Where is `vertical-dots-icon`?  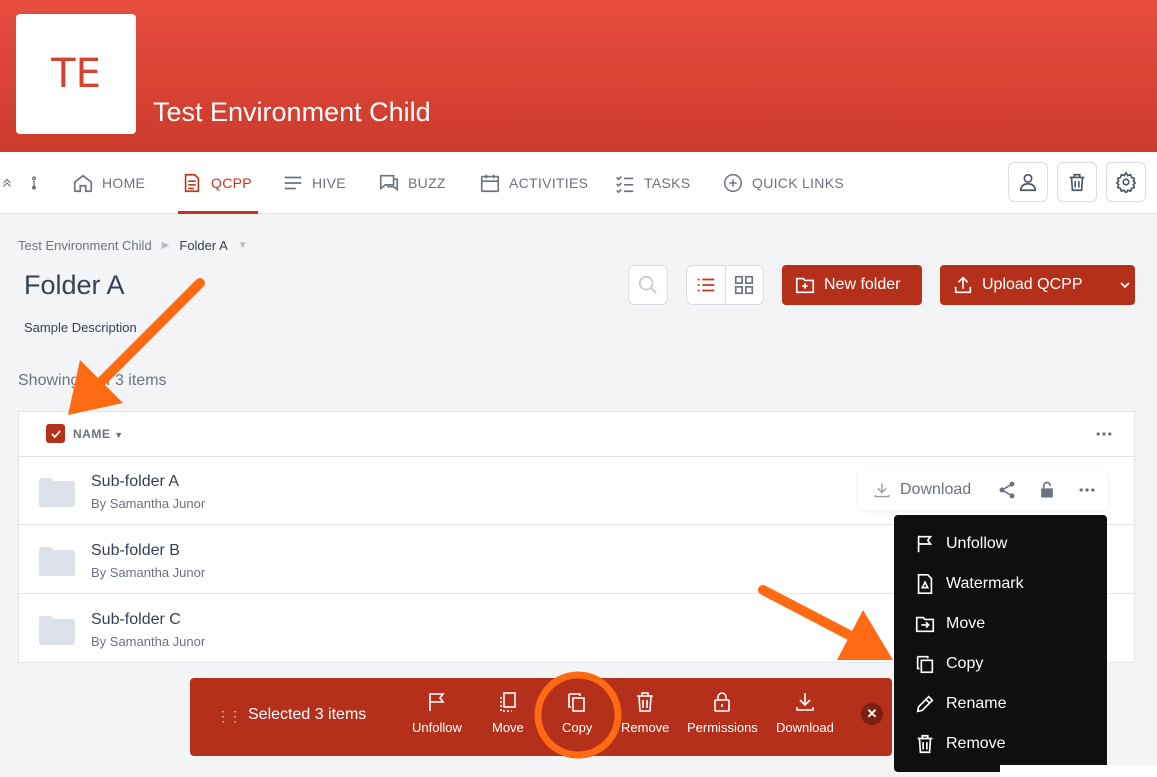
vertical-dots-icon is located at coordinates (34, 183).